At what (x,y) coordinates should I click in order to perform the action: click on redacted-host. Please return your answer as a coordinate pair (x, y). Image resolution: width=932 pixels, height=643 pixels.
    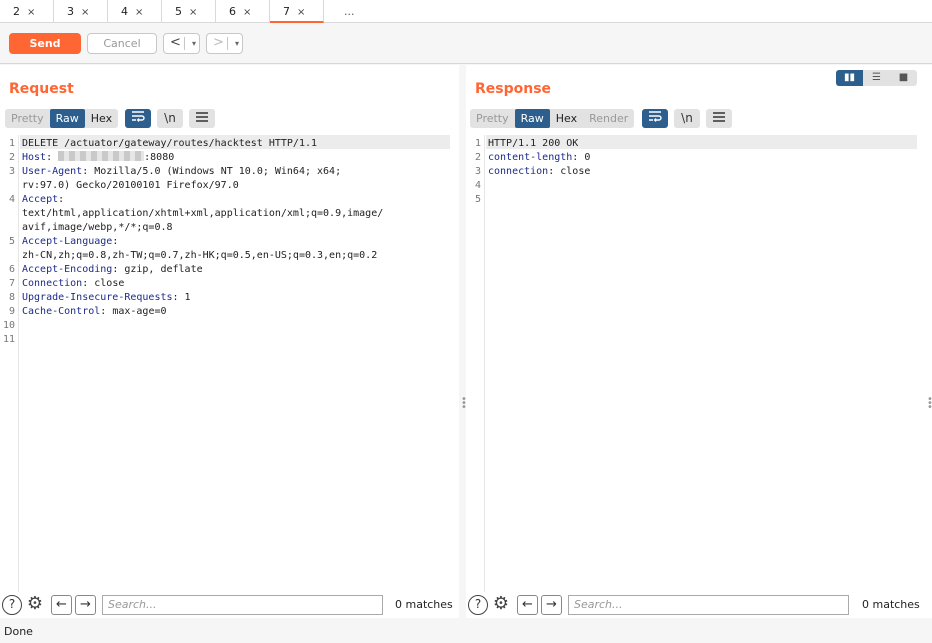
    Looking at the image, I should click on (101, 156).